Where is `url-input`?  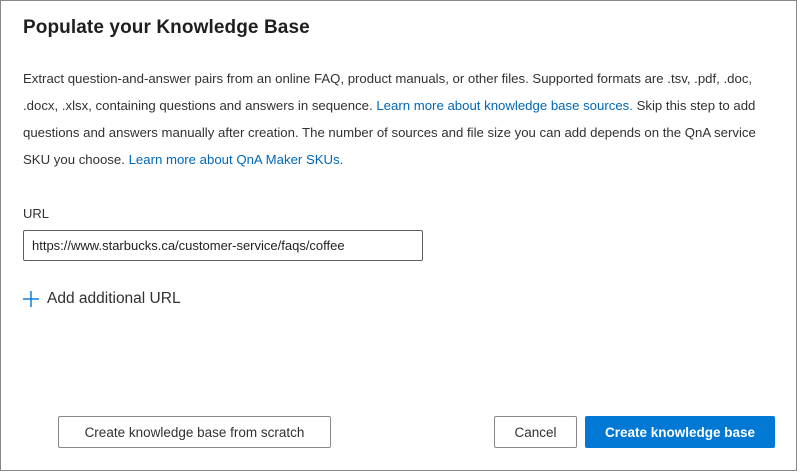 url-input is located at coordinates (223, 245).